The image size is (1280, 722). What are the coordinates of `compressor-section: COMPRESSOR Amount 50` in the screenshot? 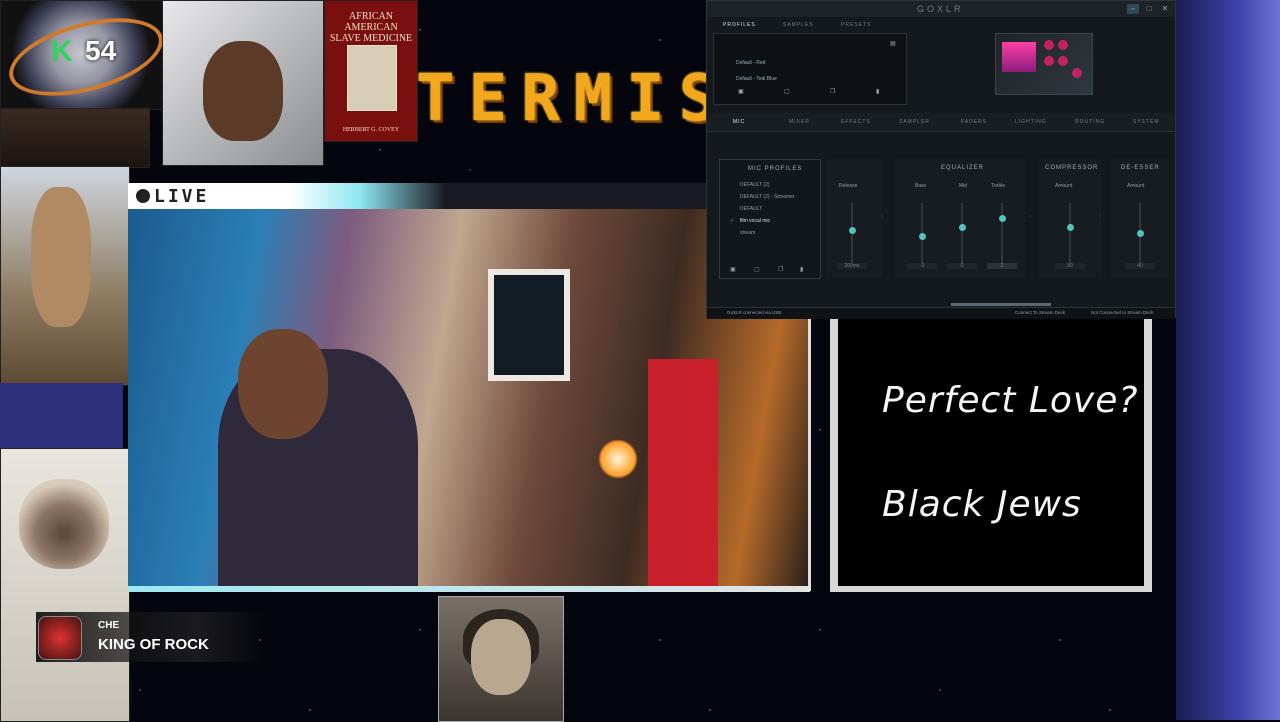 It's located at (1070, 218).